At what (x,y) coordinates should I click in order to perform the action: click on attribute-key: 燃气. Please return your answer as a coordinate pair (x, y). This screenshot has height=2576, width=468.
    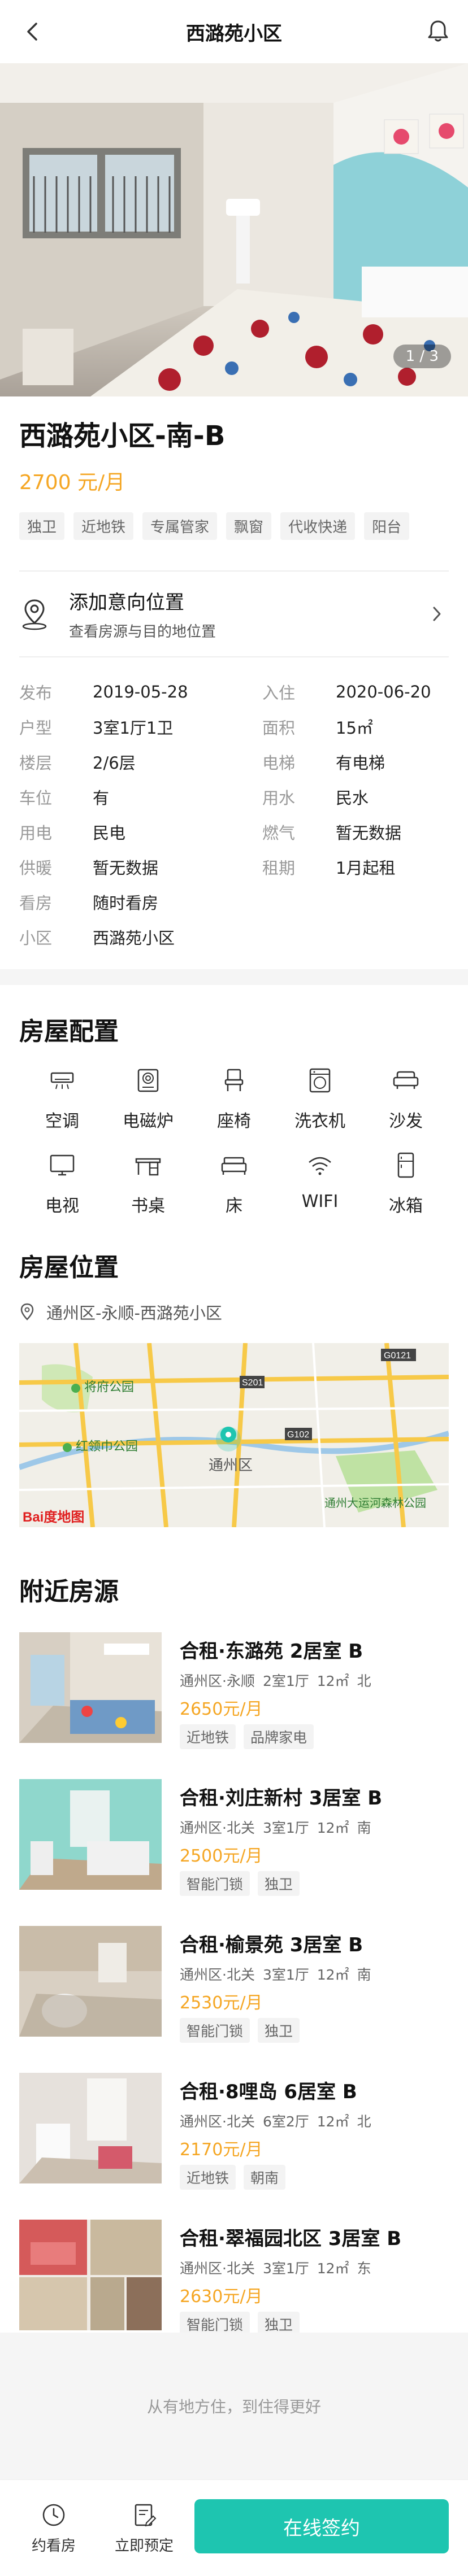
    Looking at the image, I should click on (279, 833).